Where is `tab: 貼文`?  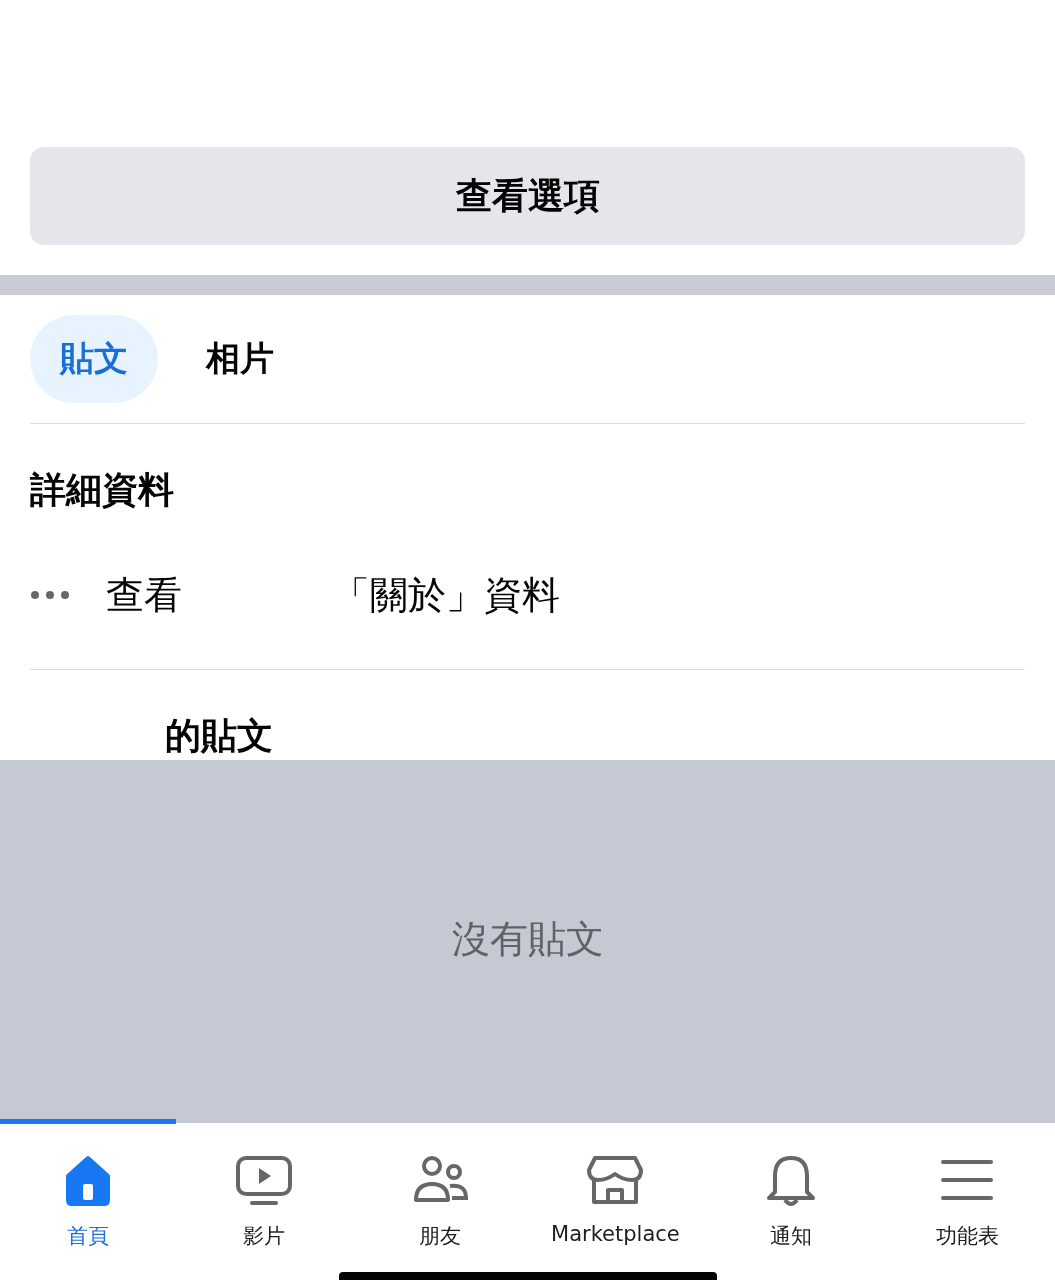 tab: 貼文 is located at coordinates (94, 358).